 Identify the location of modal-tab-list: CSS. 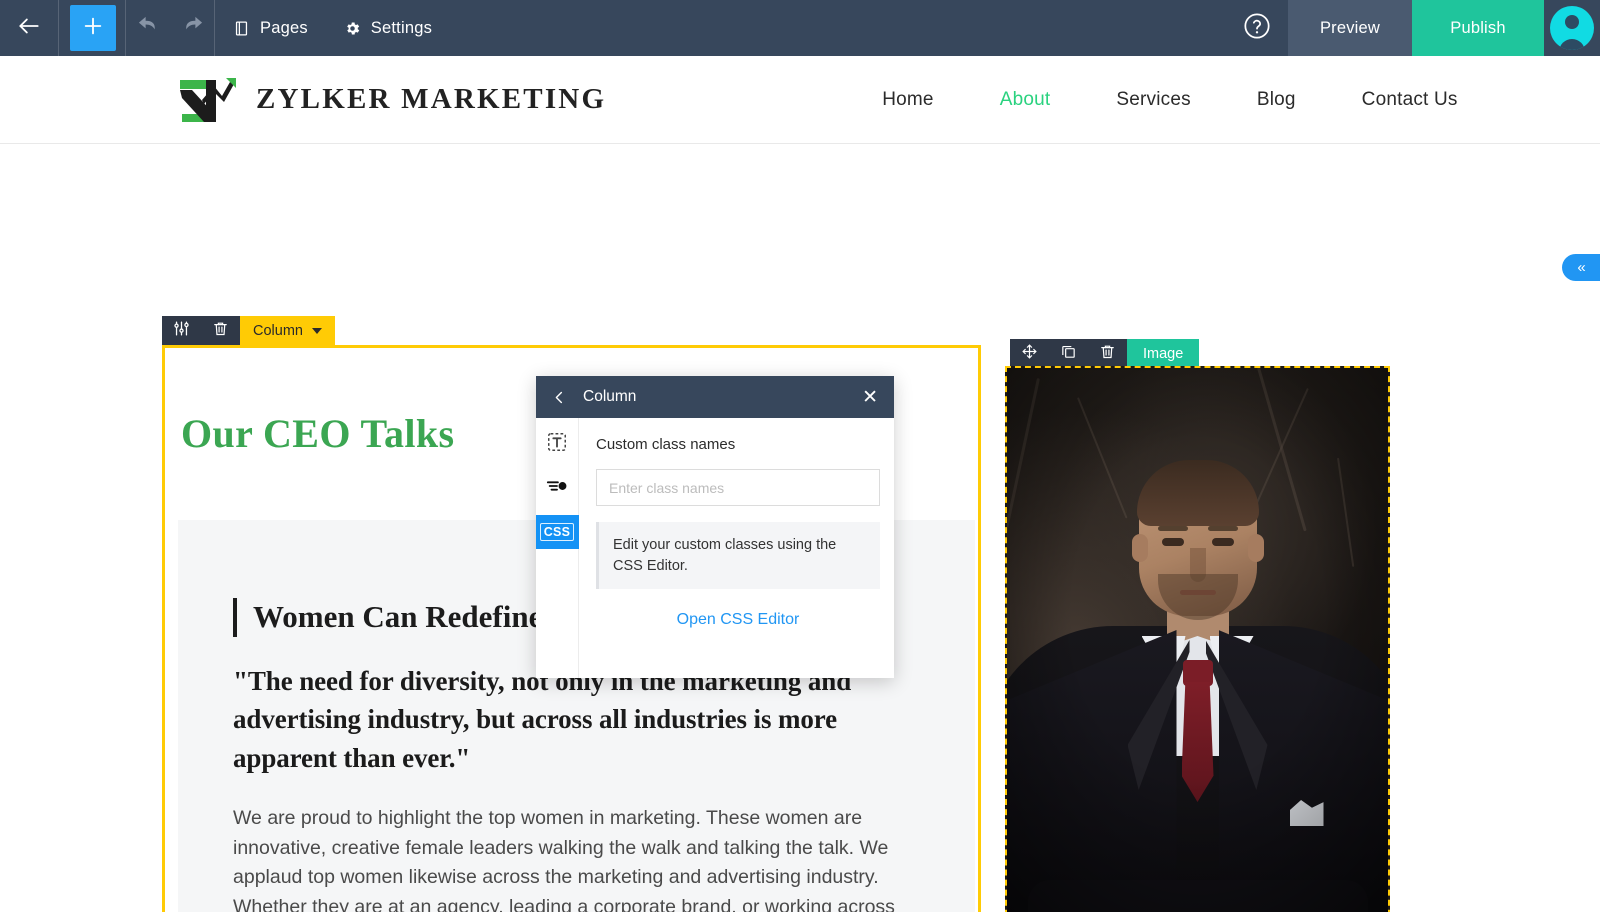
(557, 548).